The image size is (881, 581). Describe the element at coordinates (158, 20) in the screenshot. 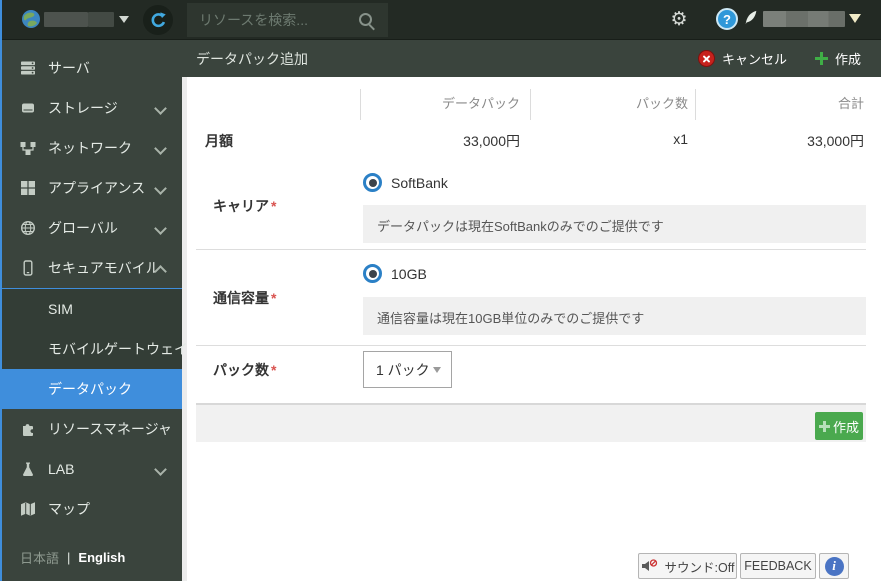

I see `refresh-button` at that location.